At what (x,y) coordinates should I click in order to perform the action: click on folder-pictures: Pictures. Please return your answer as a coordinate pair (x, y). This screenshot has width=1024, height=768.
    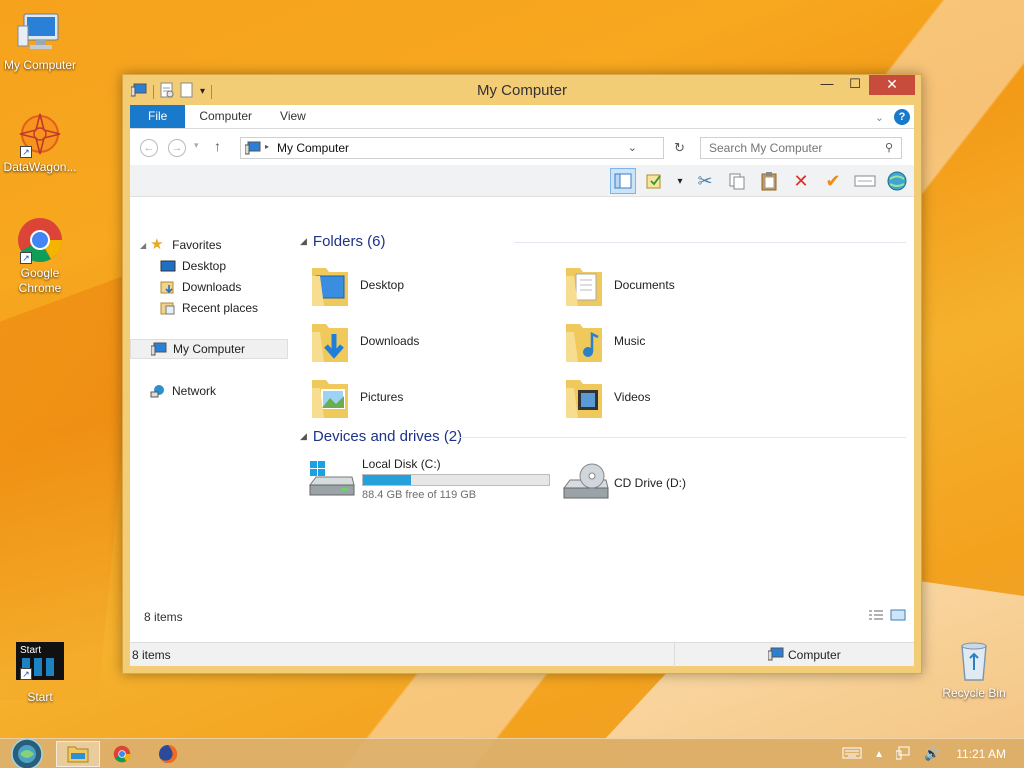
    Looking at the image, I should click on (420, 397).